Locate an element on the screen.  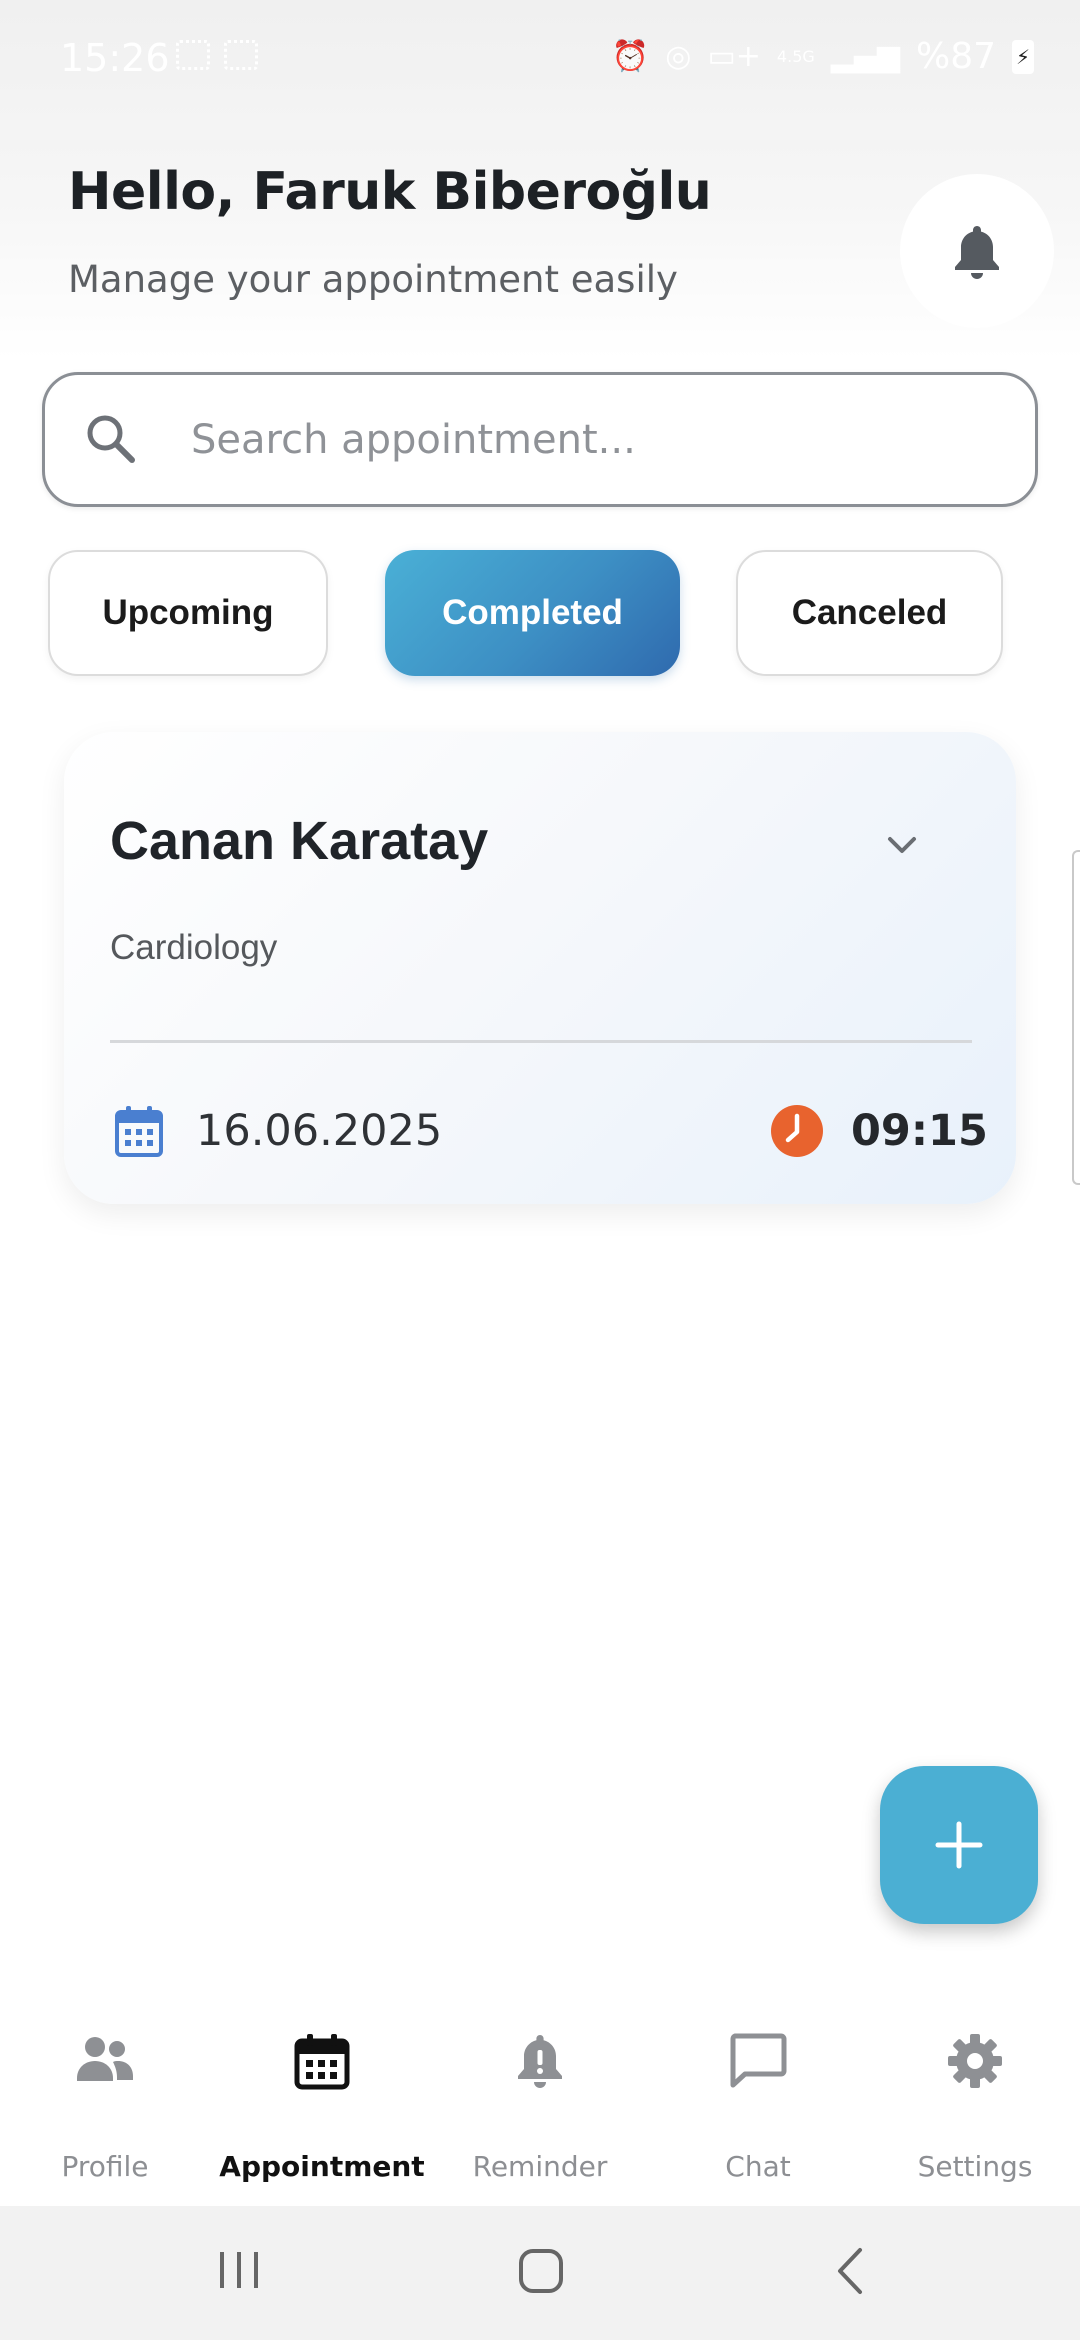
signal-icon: ▂▄▆ is located at coordinates (865, 56).